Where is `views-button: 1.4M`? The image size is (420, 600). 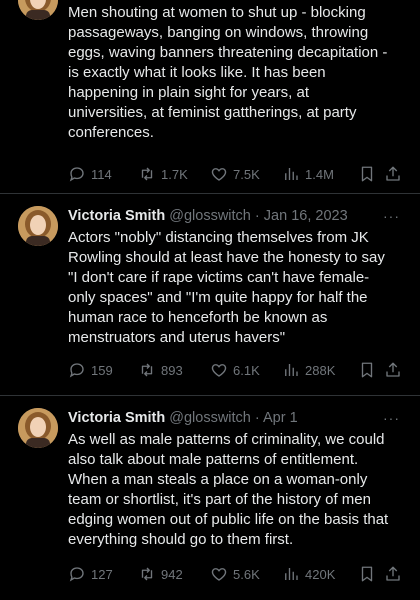
views-button: 1.4M is located at coordinates (308, 174).